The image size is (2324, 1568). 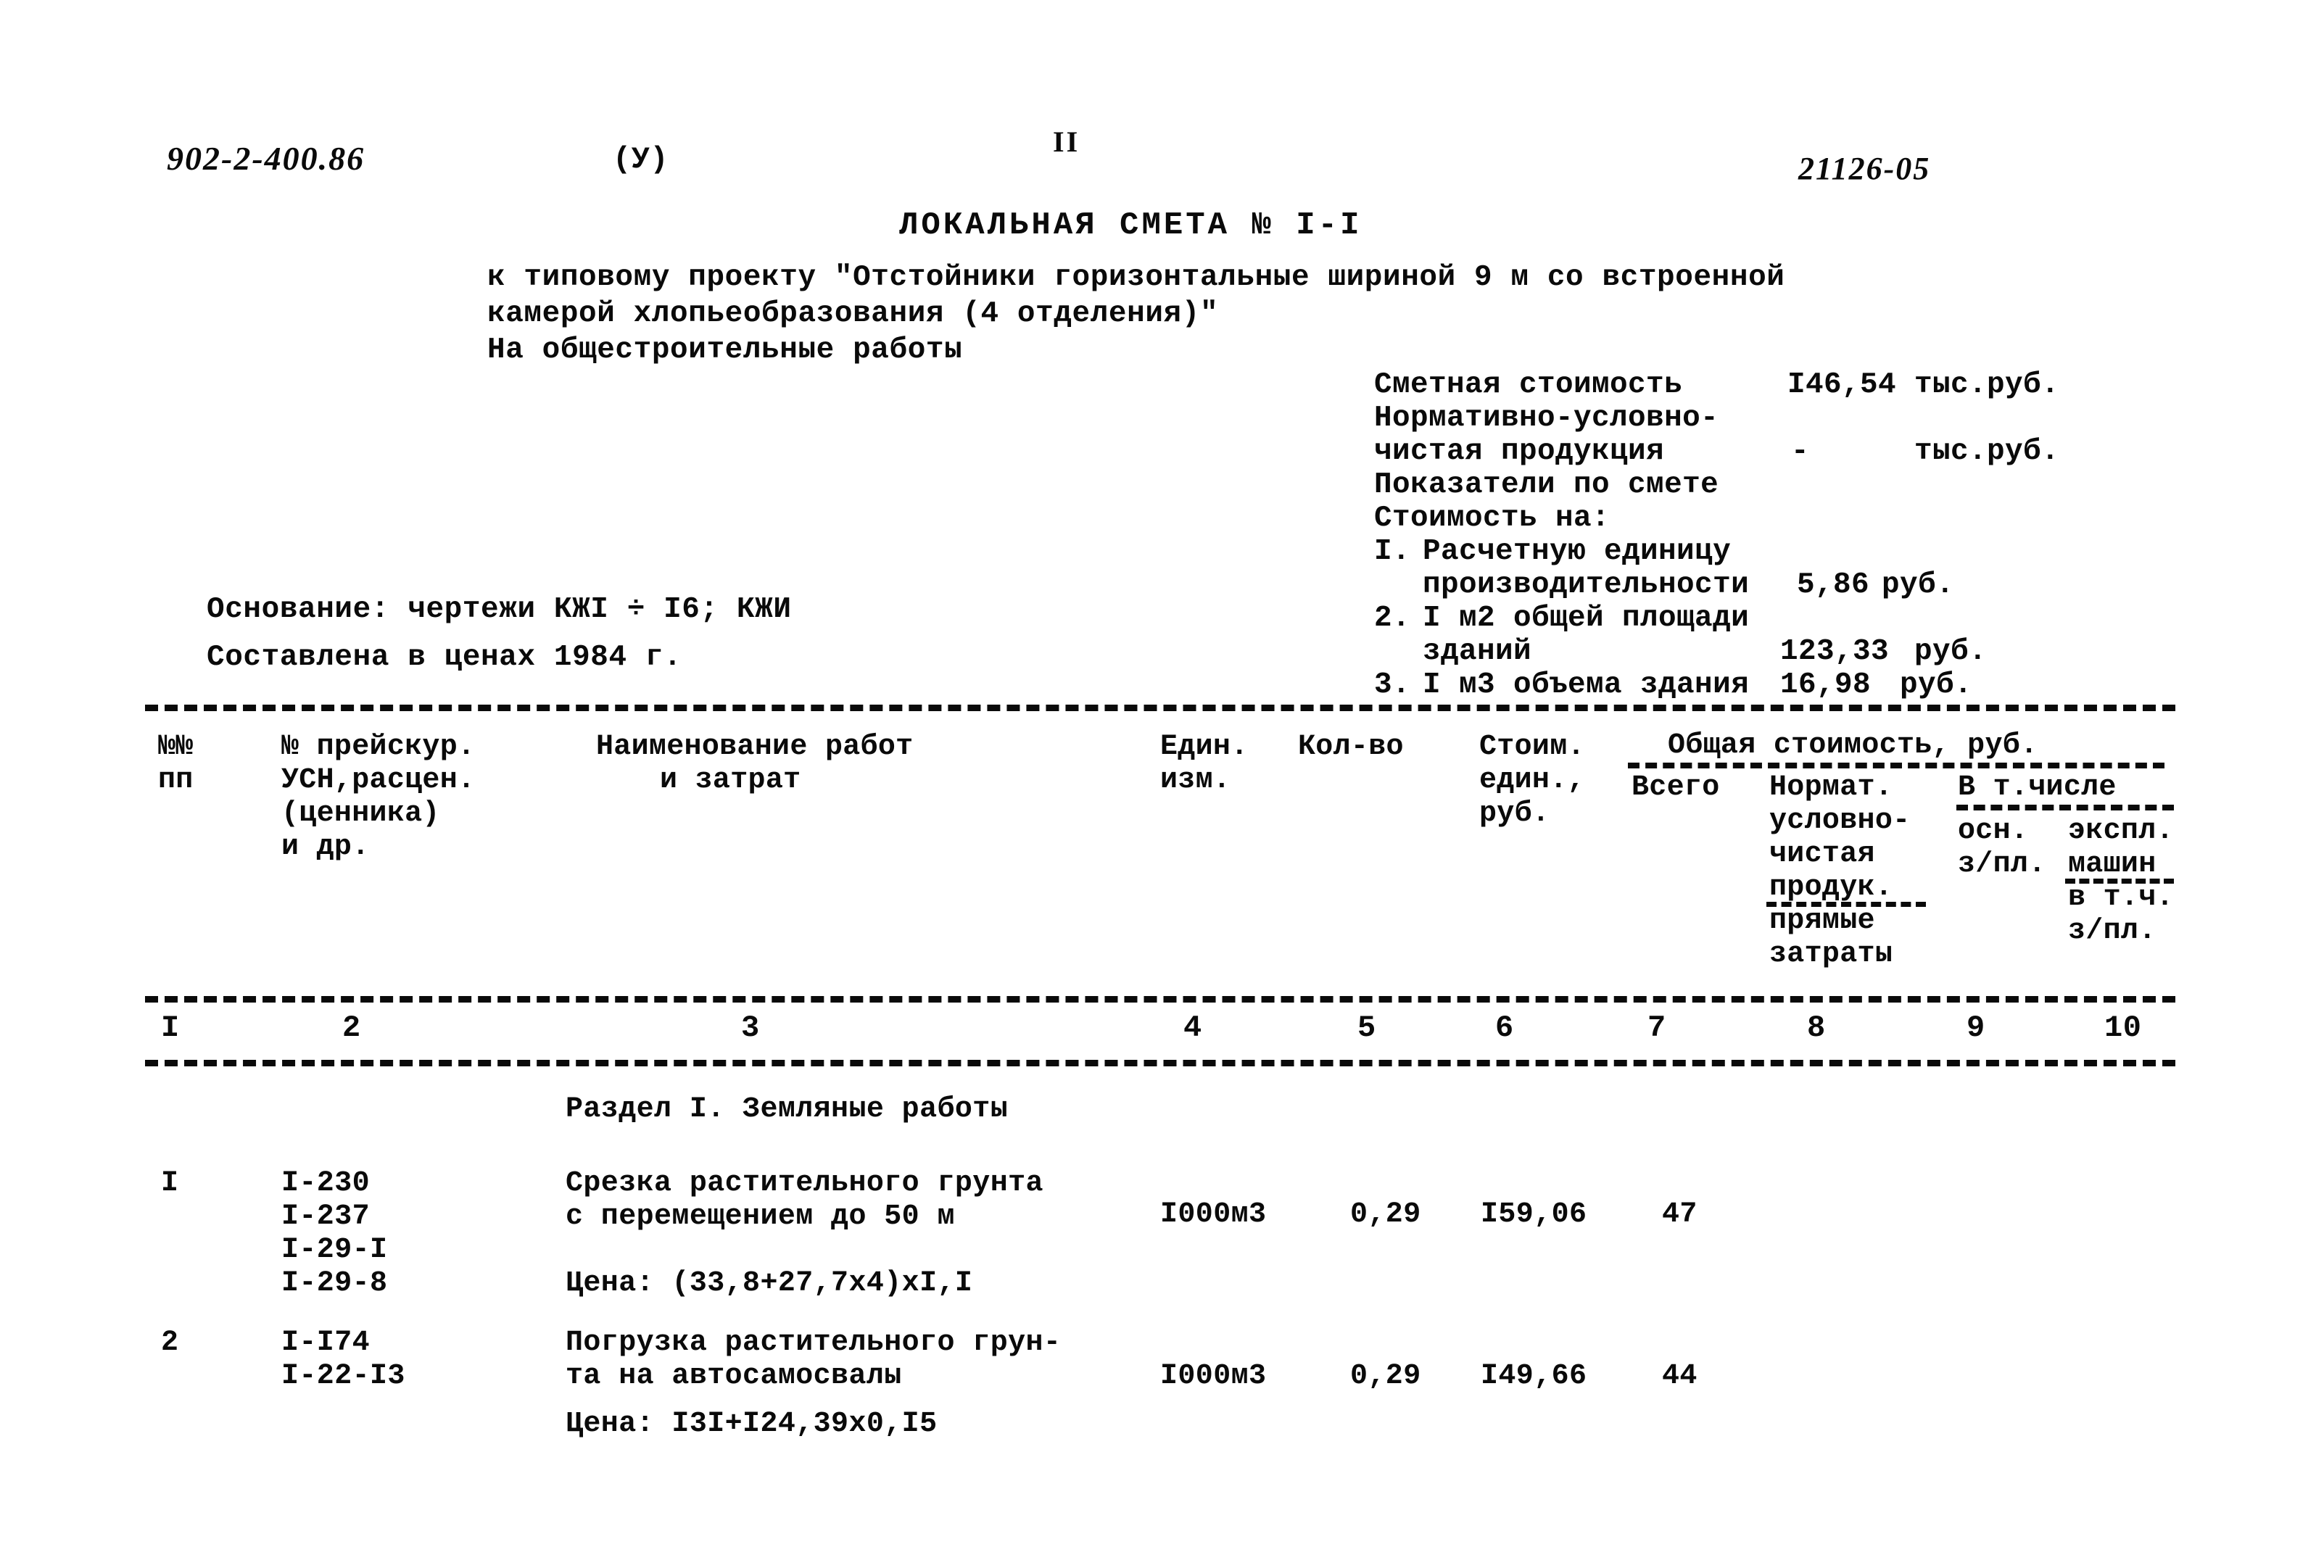 What do you see at coordinates (1160, 1000) in the screenshot?
I see `table-header-bottom-rule` at bounding box center [1160, 1000].